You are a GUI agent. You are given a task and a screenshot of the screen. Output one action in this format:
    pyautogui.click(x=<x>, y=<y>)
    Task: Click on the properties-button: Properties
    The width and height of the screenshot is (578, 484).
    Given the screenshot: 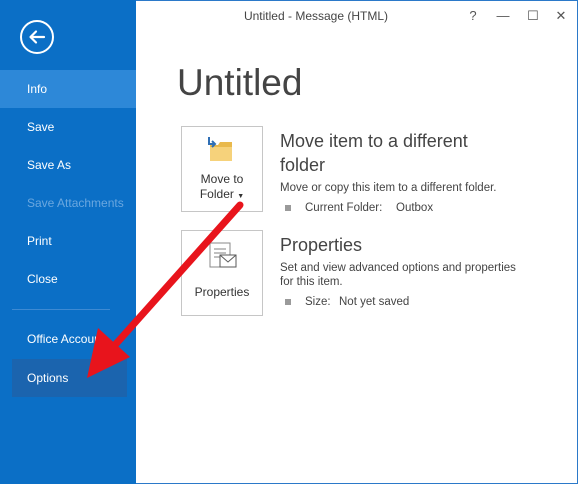 What is the action you would take?
    pyautogui.click(x=222, y=273)
    